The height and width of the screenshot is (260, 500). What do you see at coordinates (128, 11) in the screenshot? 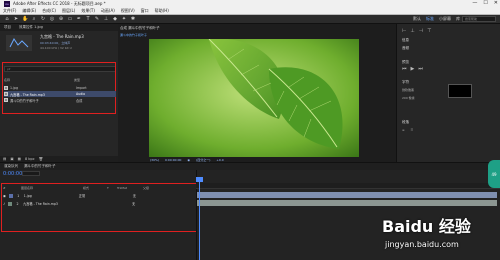
I see `menu-view: 视图(V)` at bounding box center [128, 11].